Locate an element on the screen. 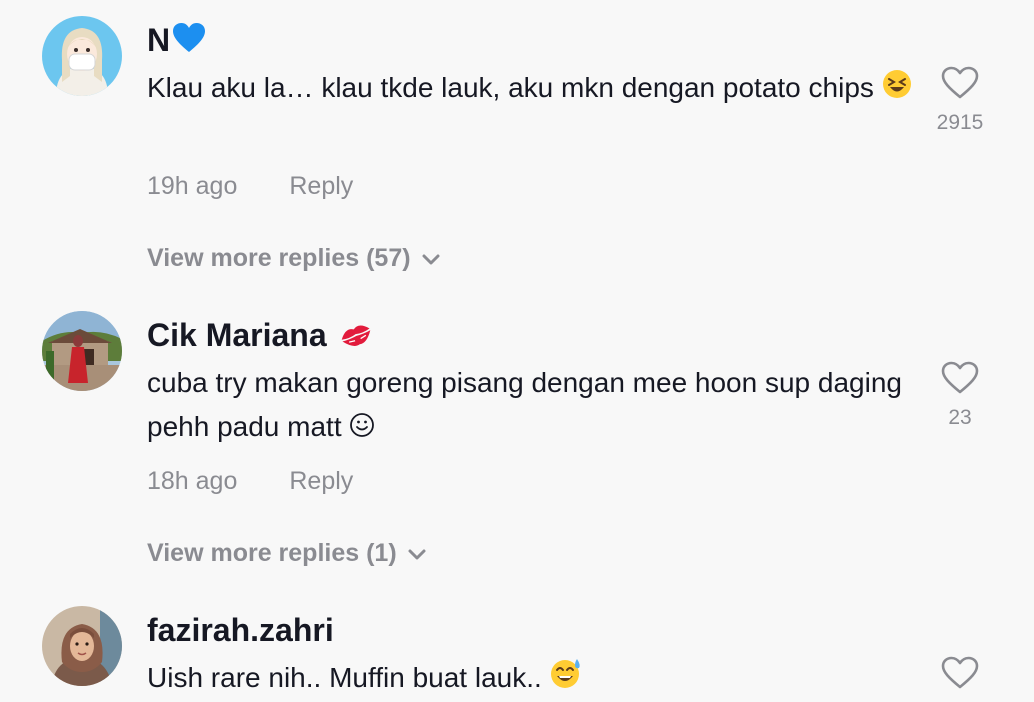  view-more-replies-label: View more replies (1) is located at coordinates (272, 553).